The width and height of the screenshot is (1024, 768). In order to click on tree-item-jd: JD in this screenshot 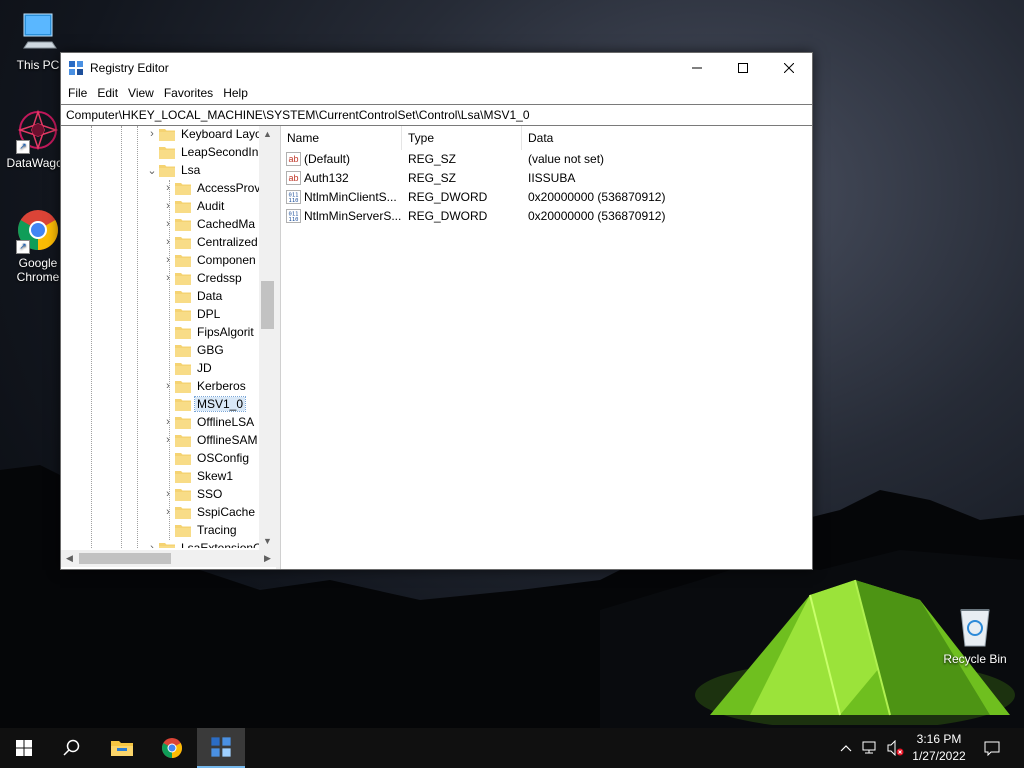, I will do `click(188, 368)`.